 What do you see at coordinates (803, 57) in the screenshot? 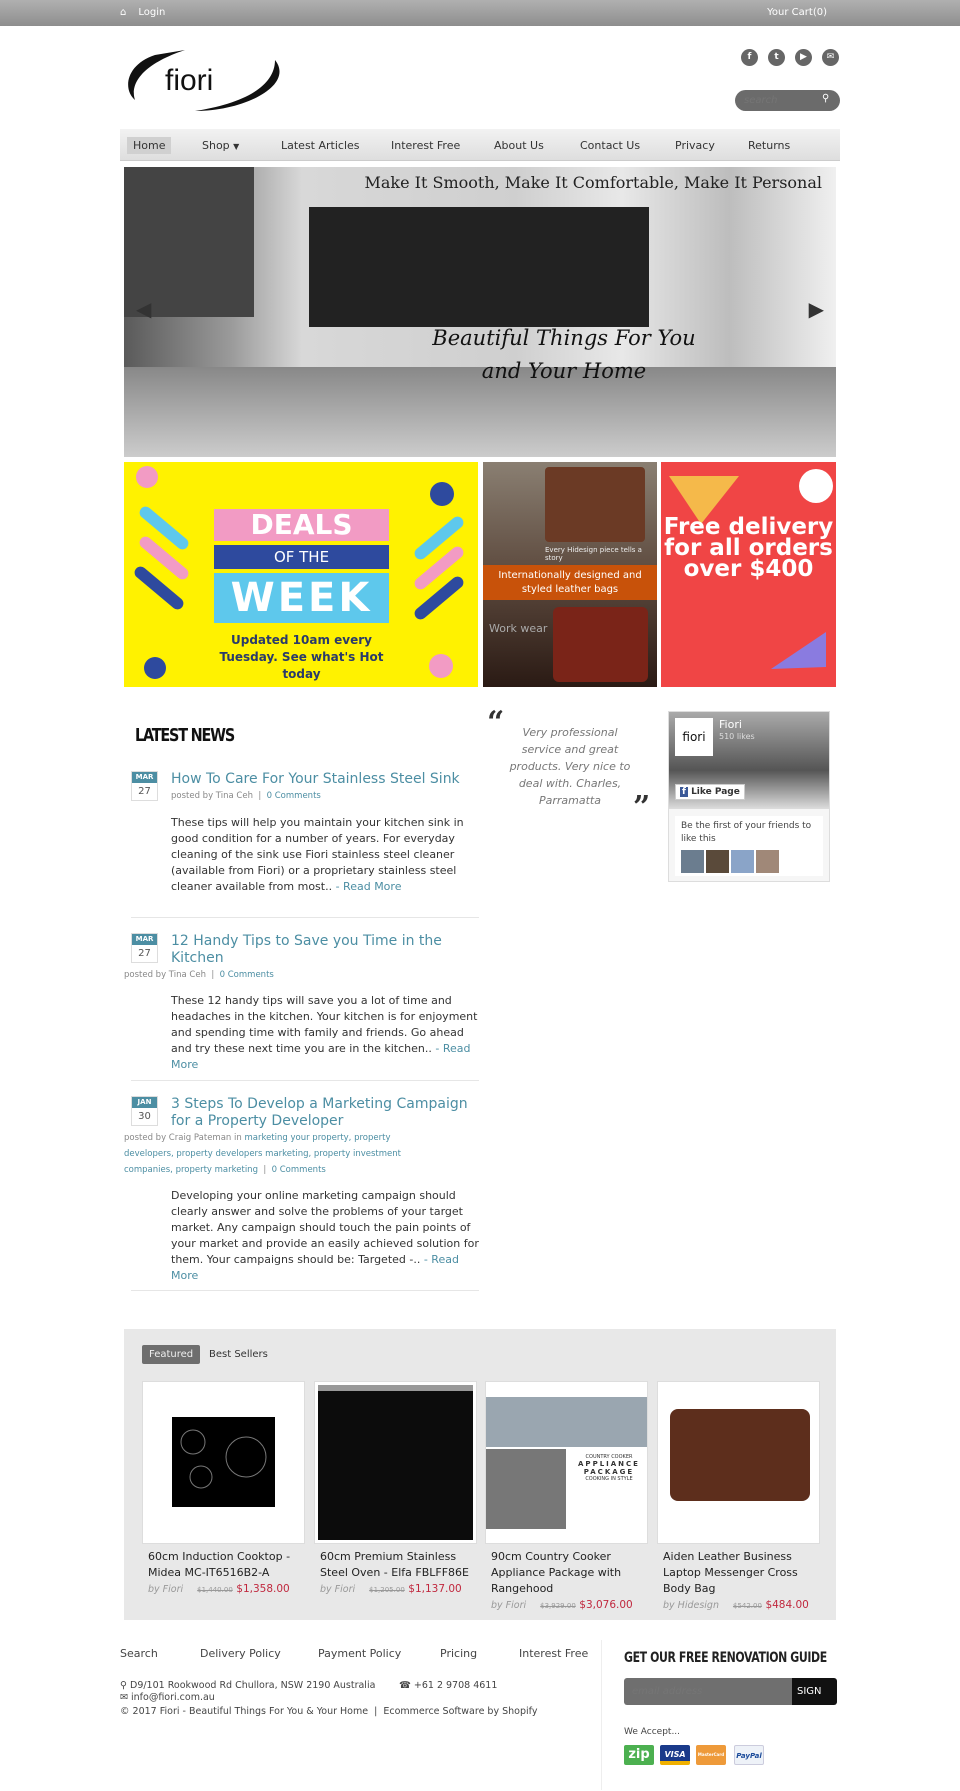
I see `youtube-icon: ▶` at bounding box center [803, 57].